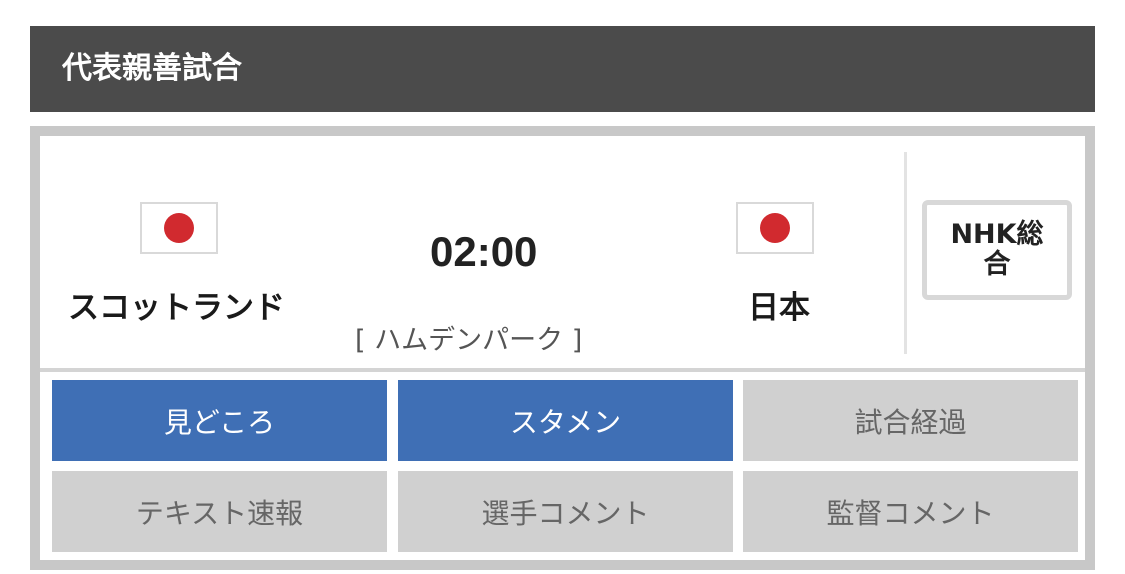  Describe the element at coordinates (152, 68) in the screenshot. I see `page-title: 代表親善試合` at that location.